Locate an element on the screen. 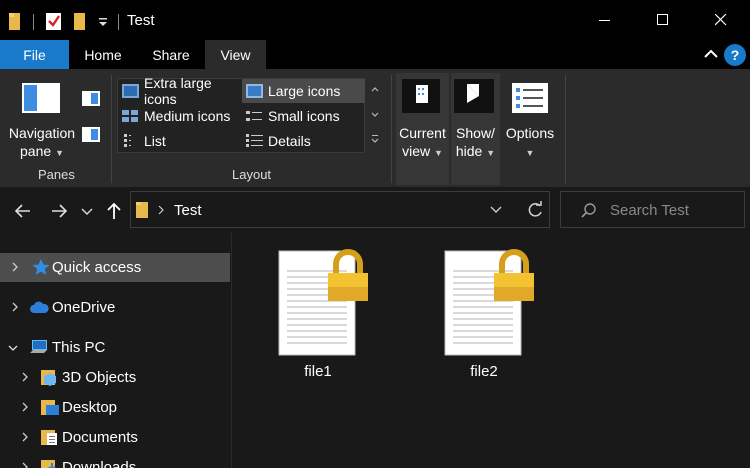 The width and height of the screenshot is (750, 468). search-input: Search Test is located at coordinates (649, 210).